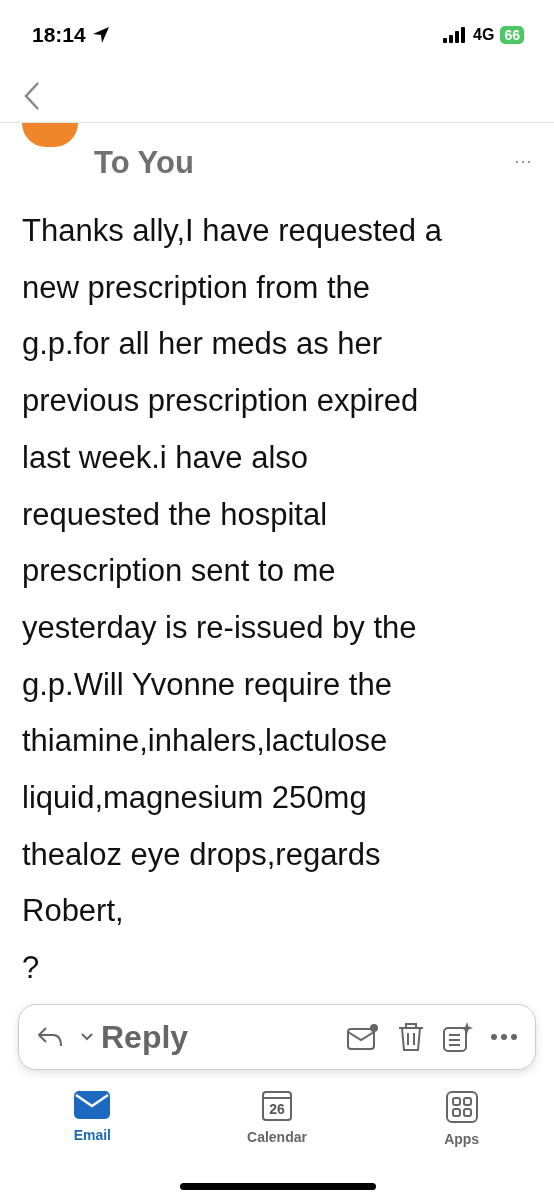  What do you see at coordinates (461, 1107) in the screenshot?
I see `apps-grid-icon` at bounding box center [461, 1107].